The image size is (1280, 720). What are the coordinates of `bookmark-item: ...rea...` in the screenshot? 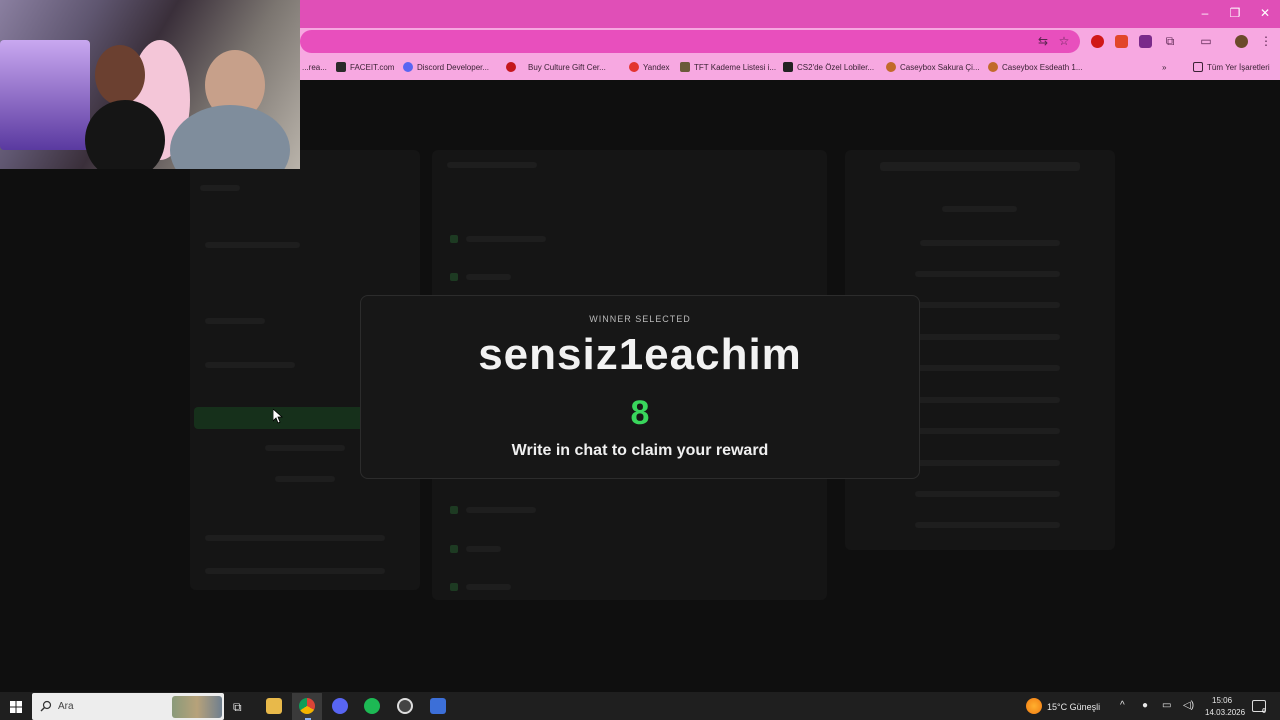 It's located at (314, 67).